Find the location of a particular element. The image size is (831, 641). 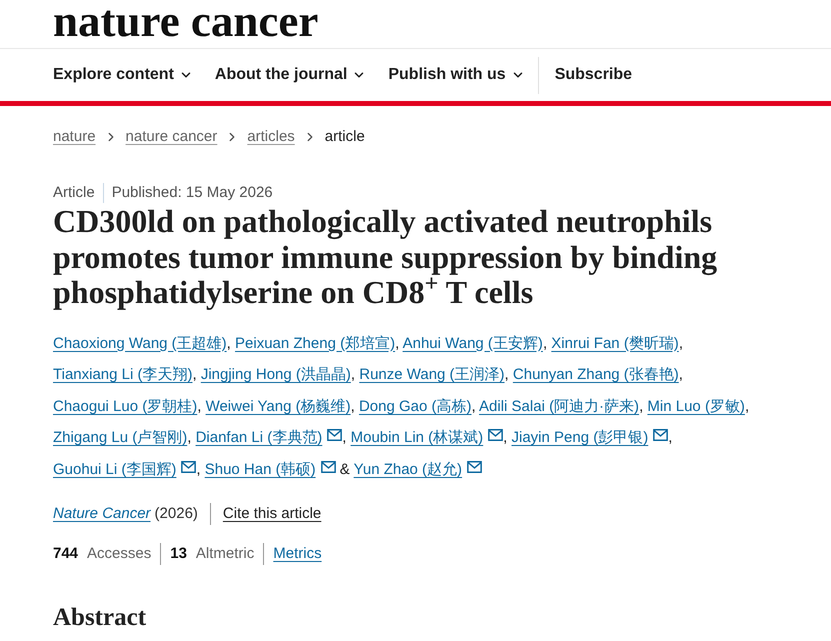

author-link: Peixuan Zheng (郑培宣) is located at coordinates (315, 343).